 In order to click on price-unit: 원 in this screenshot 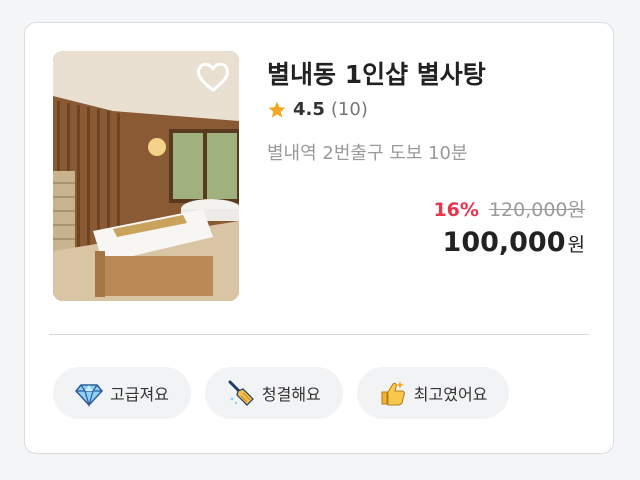, I will do `click(576, 245)`.